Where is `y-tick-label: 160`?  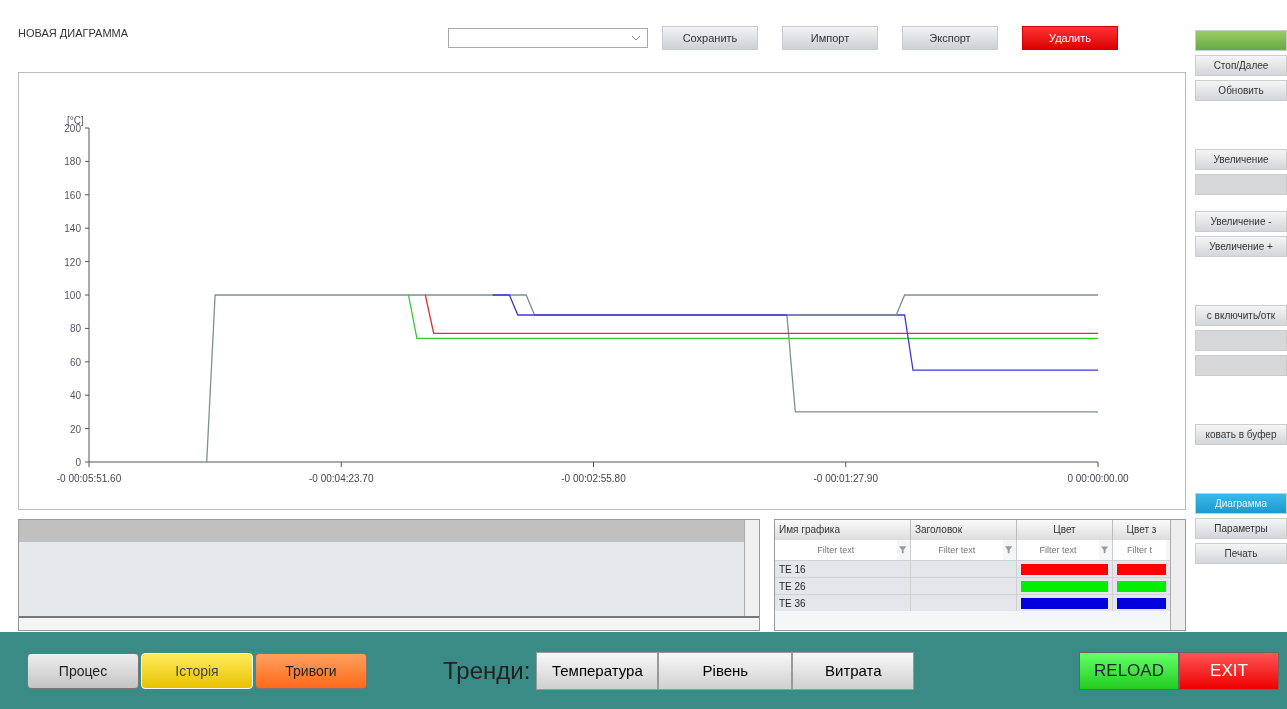
y-tick-label: 160 is located at coordinates (72, 195).